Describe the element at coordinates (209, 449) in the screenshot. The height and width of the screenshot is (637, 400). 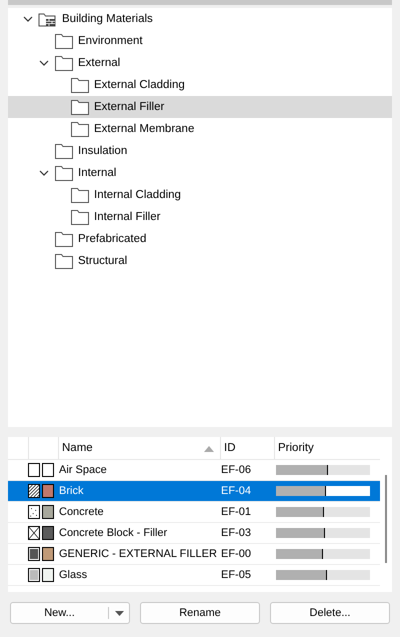
I see `sort-icon` at that location.